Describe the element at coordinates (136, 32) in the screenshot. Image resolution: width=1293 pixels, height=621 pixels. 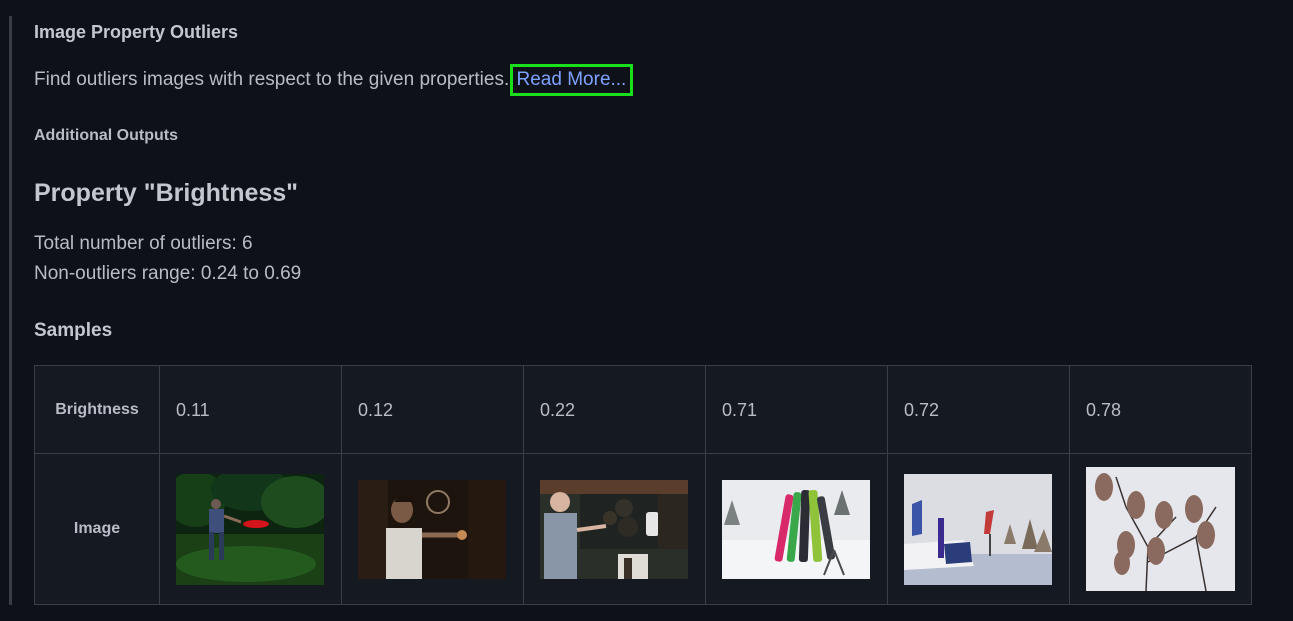
I see `check-title: Image Property Outliers` at that location.